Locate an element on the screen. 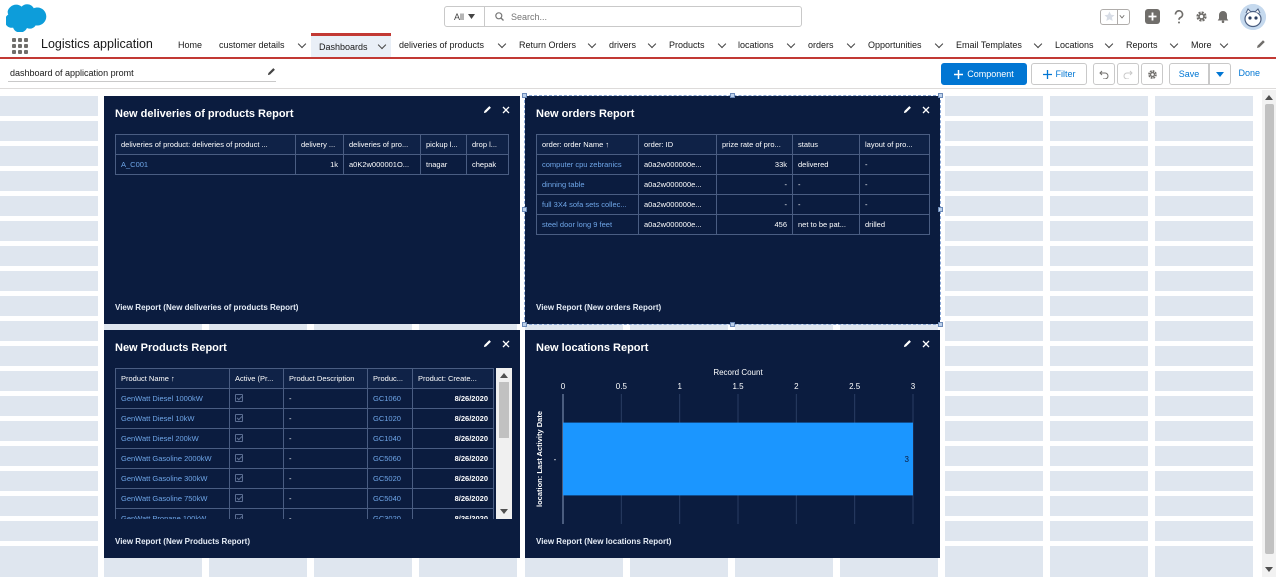  nav-tab-reports: Reports is located at coordinates (1150, 45).